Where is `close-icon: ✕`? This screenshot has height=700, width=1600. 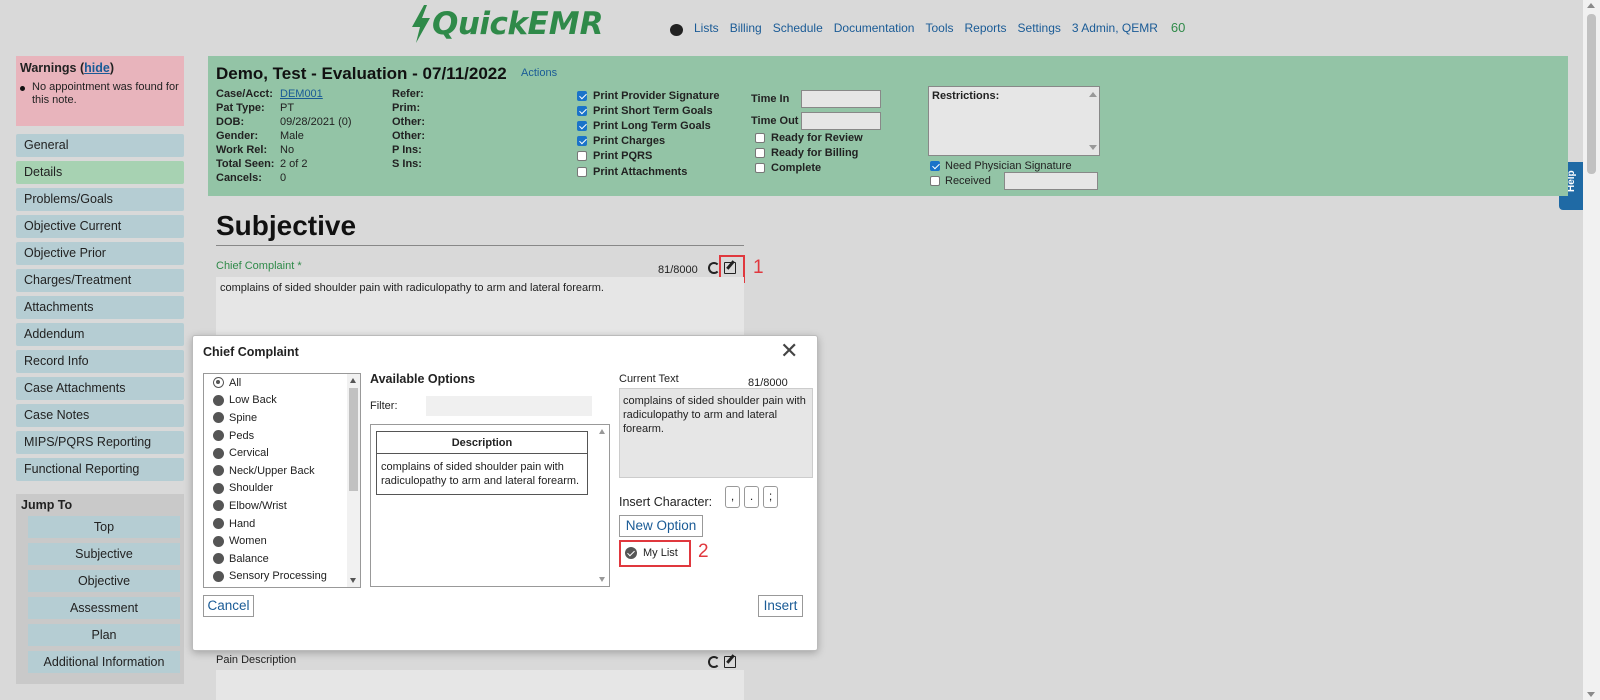
close-icon: ✕ is located at coordinates (789, 351).